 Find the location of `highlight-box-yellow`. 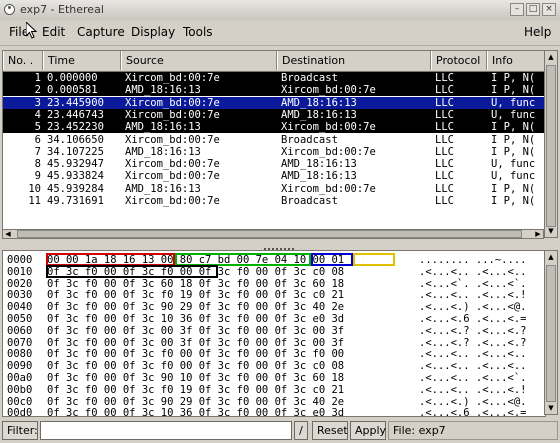

highlight-box-yellow is located at coordinates (374, 259).